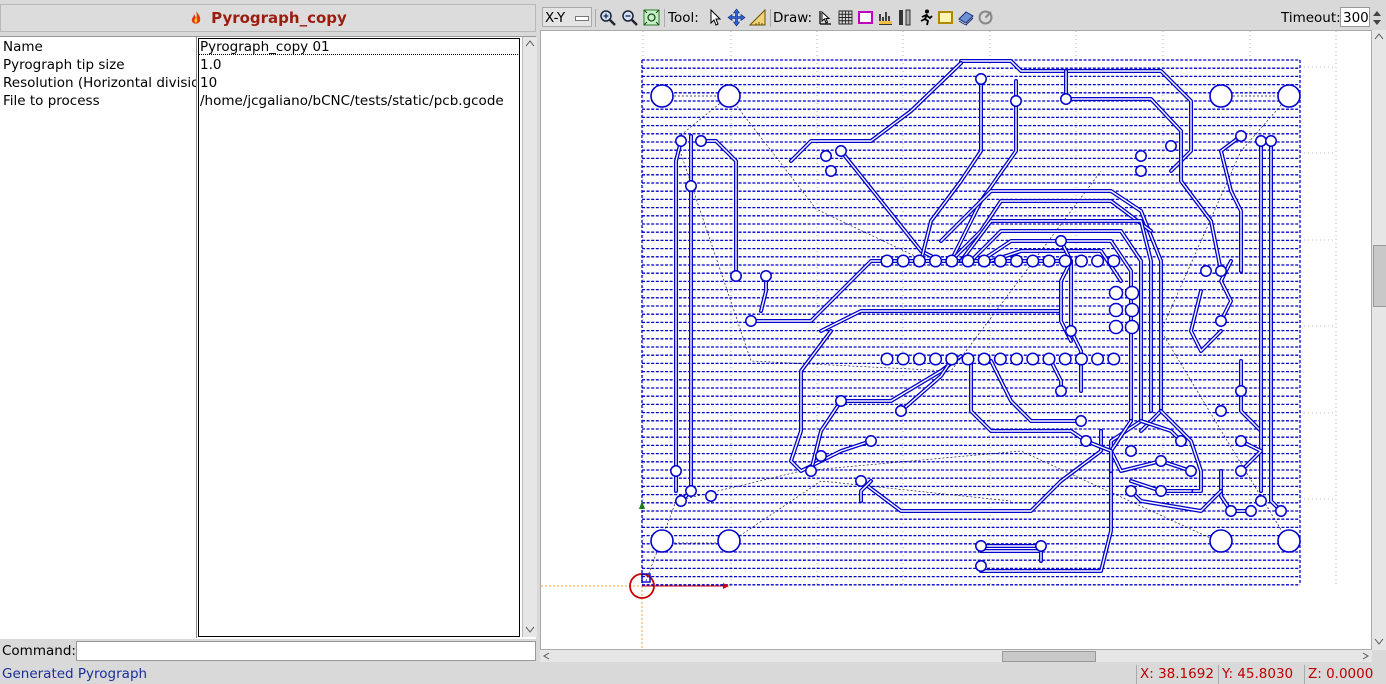 The image size is (1386, 684). Describe the element at coordinates (268, 18) in the screenshot. I see `plugin-title-bar: Pyrograph_copy` at that location.